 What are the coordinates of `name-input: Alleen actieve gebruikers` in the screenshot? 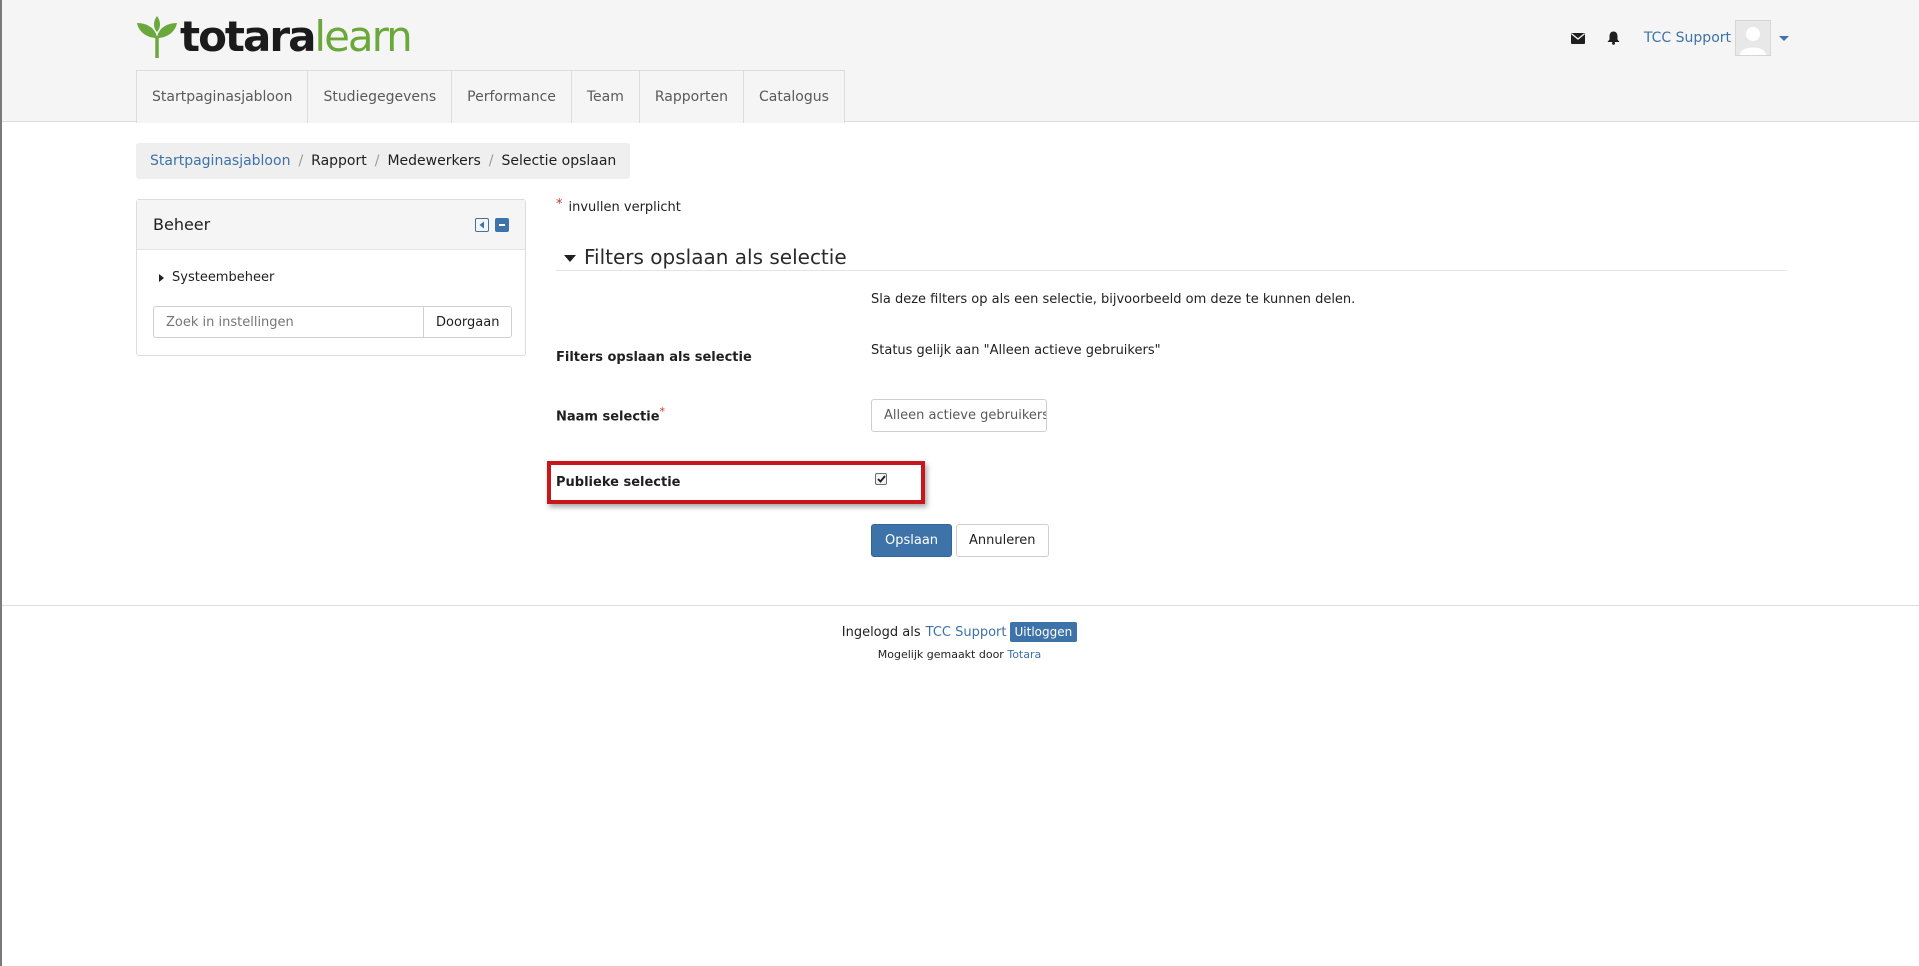 It's located at (959, 415).